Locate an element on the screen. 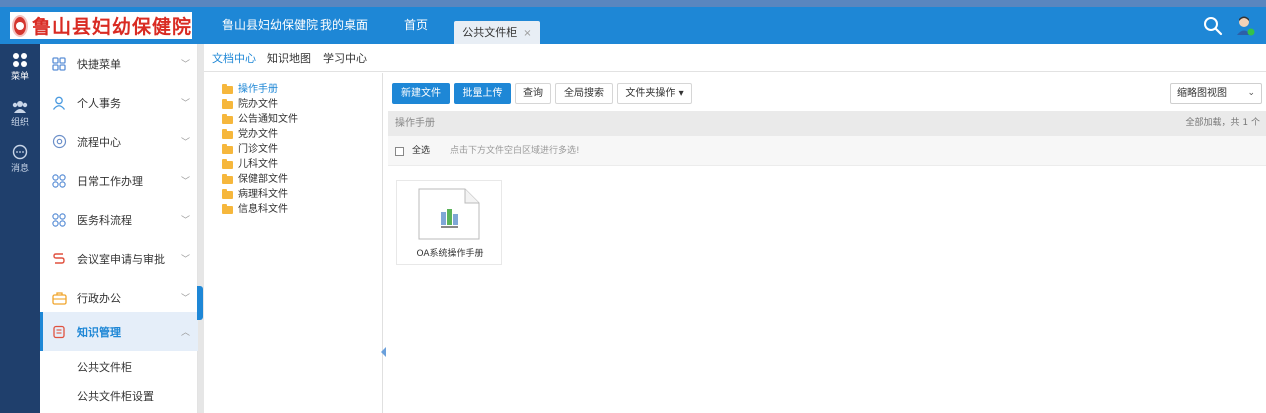 The width and height of the screenshot is (1266, 413). select-all-checkbox is located at coordinates (399, 151).